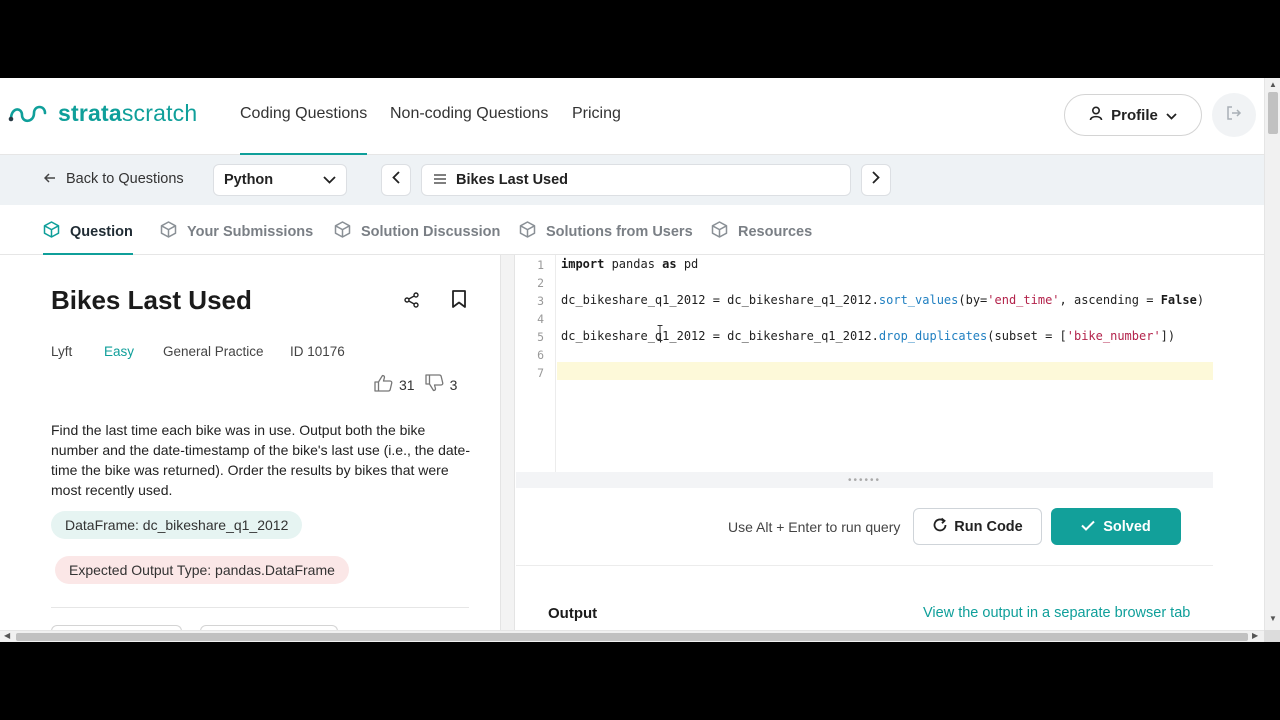 This screenshot has height=720, width=1280. Describe the element at coordinates (536, 363) in the screenshot. I see `line-number-gutter: 1 2 3 4 5 6 7` at that location.